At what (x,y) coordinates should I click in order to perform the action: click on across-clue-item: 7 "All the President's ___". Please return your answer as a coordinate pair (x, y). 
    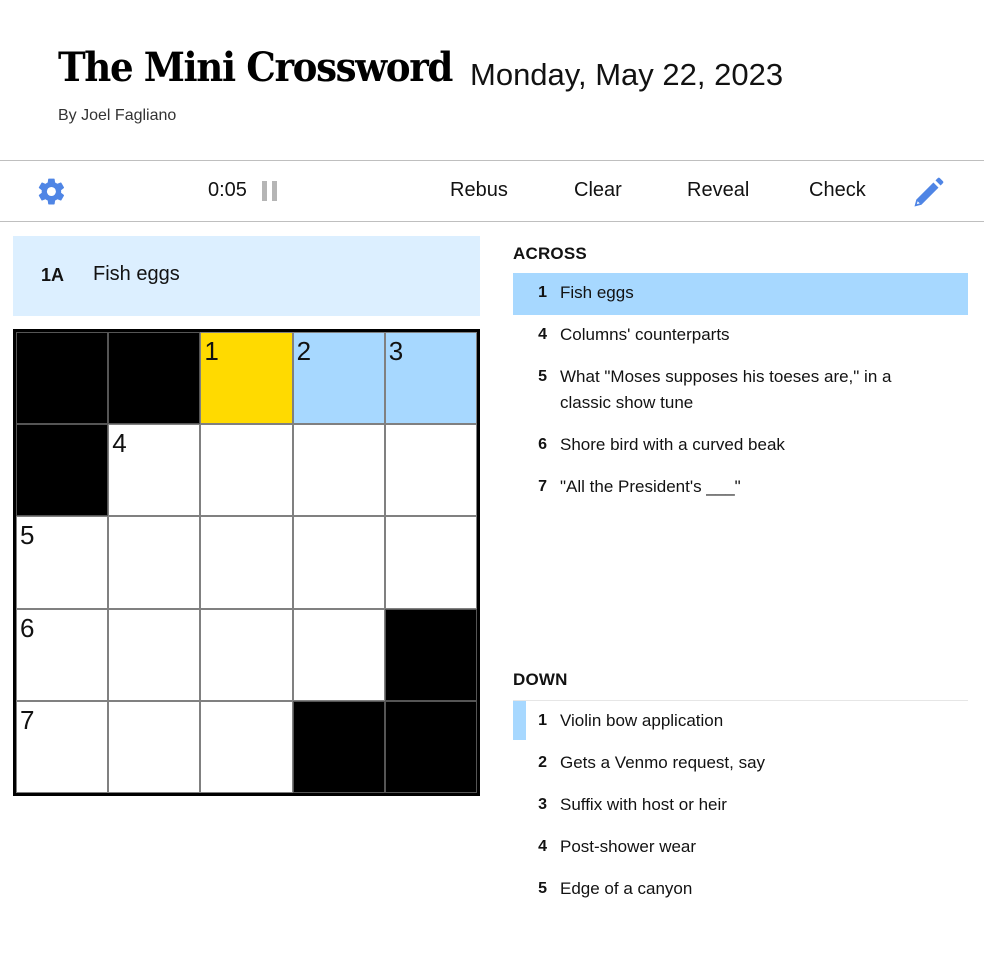
    Looking at the image, I should click on (740, 488).